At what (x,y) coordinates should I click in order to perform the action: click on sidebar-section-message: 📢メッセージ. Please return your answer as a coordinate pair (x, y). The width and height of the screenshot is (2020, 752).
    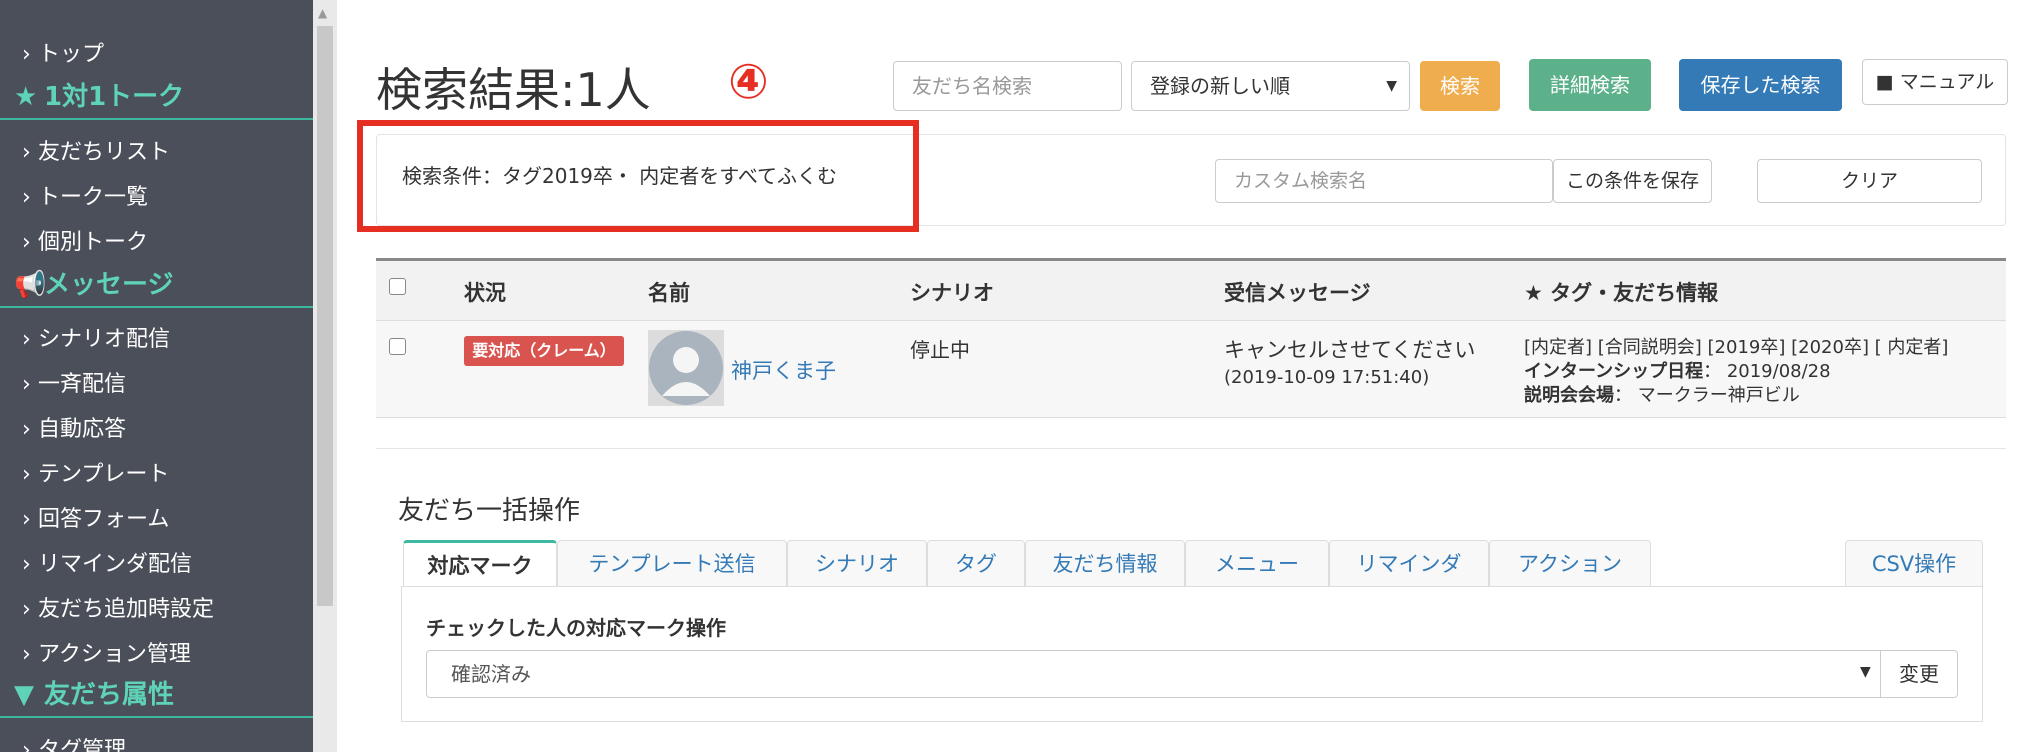
    Looking at the image, I should click on (156, 285).